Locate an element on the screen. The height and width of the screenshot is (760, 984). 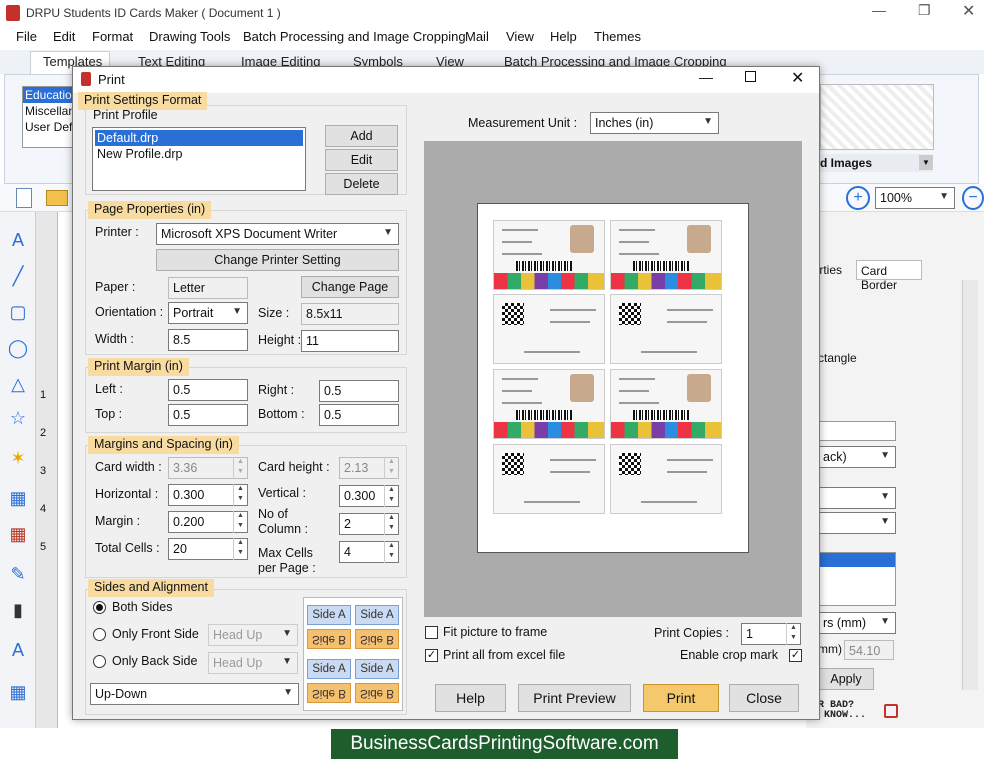
rectangle-tool-icon: ▢ is located at coordinates (18, 312).